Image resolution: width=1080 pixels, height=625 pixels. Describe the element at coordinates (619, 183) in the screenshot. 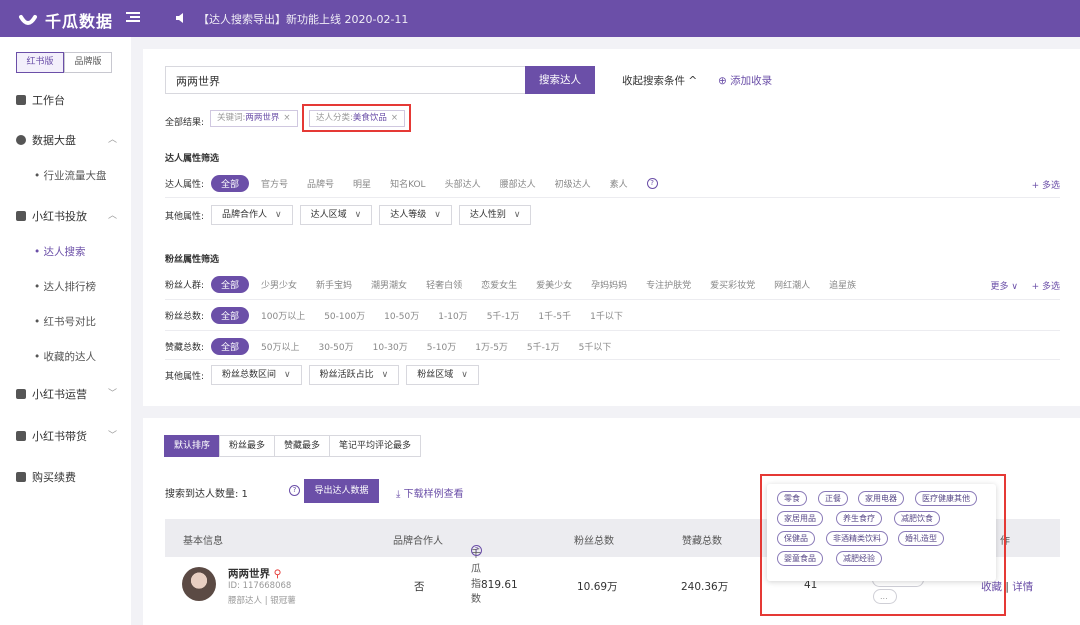

I see `option: 素人` at that location.